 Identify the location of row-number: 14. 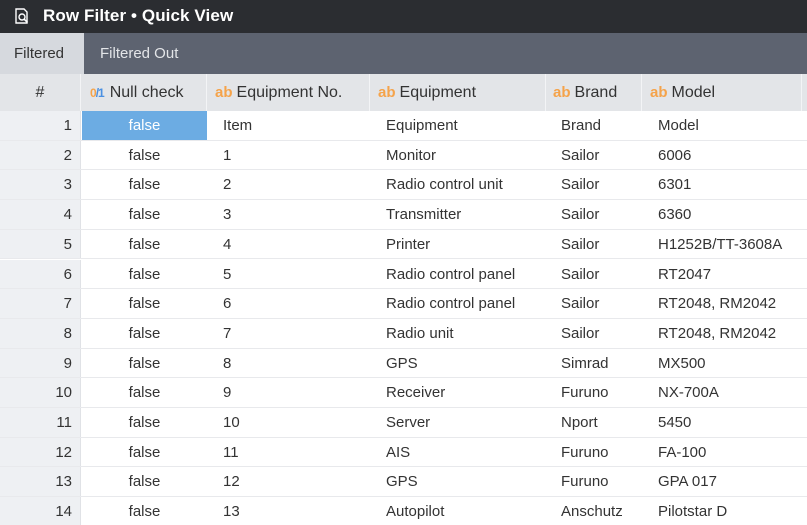
(40, 511).